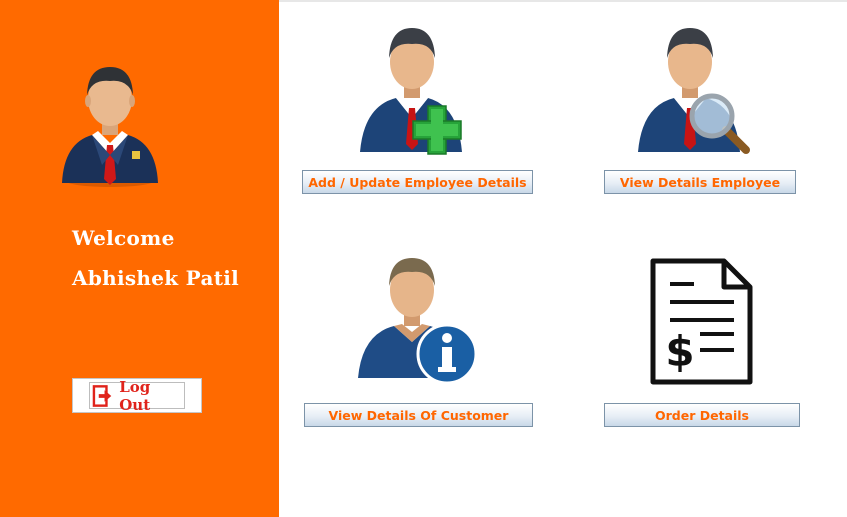 This screenshot has height=517, width=847. What do you see at coordinates (123, 238) in the screenshot?
I see `welcome-text: Welcome` at bounding box center [123, 238].